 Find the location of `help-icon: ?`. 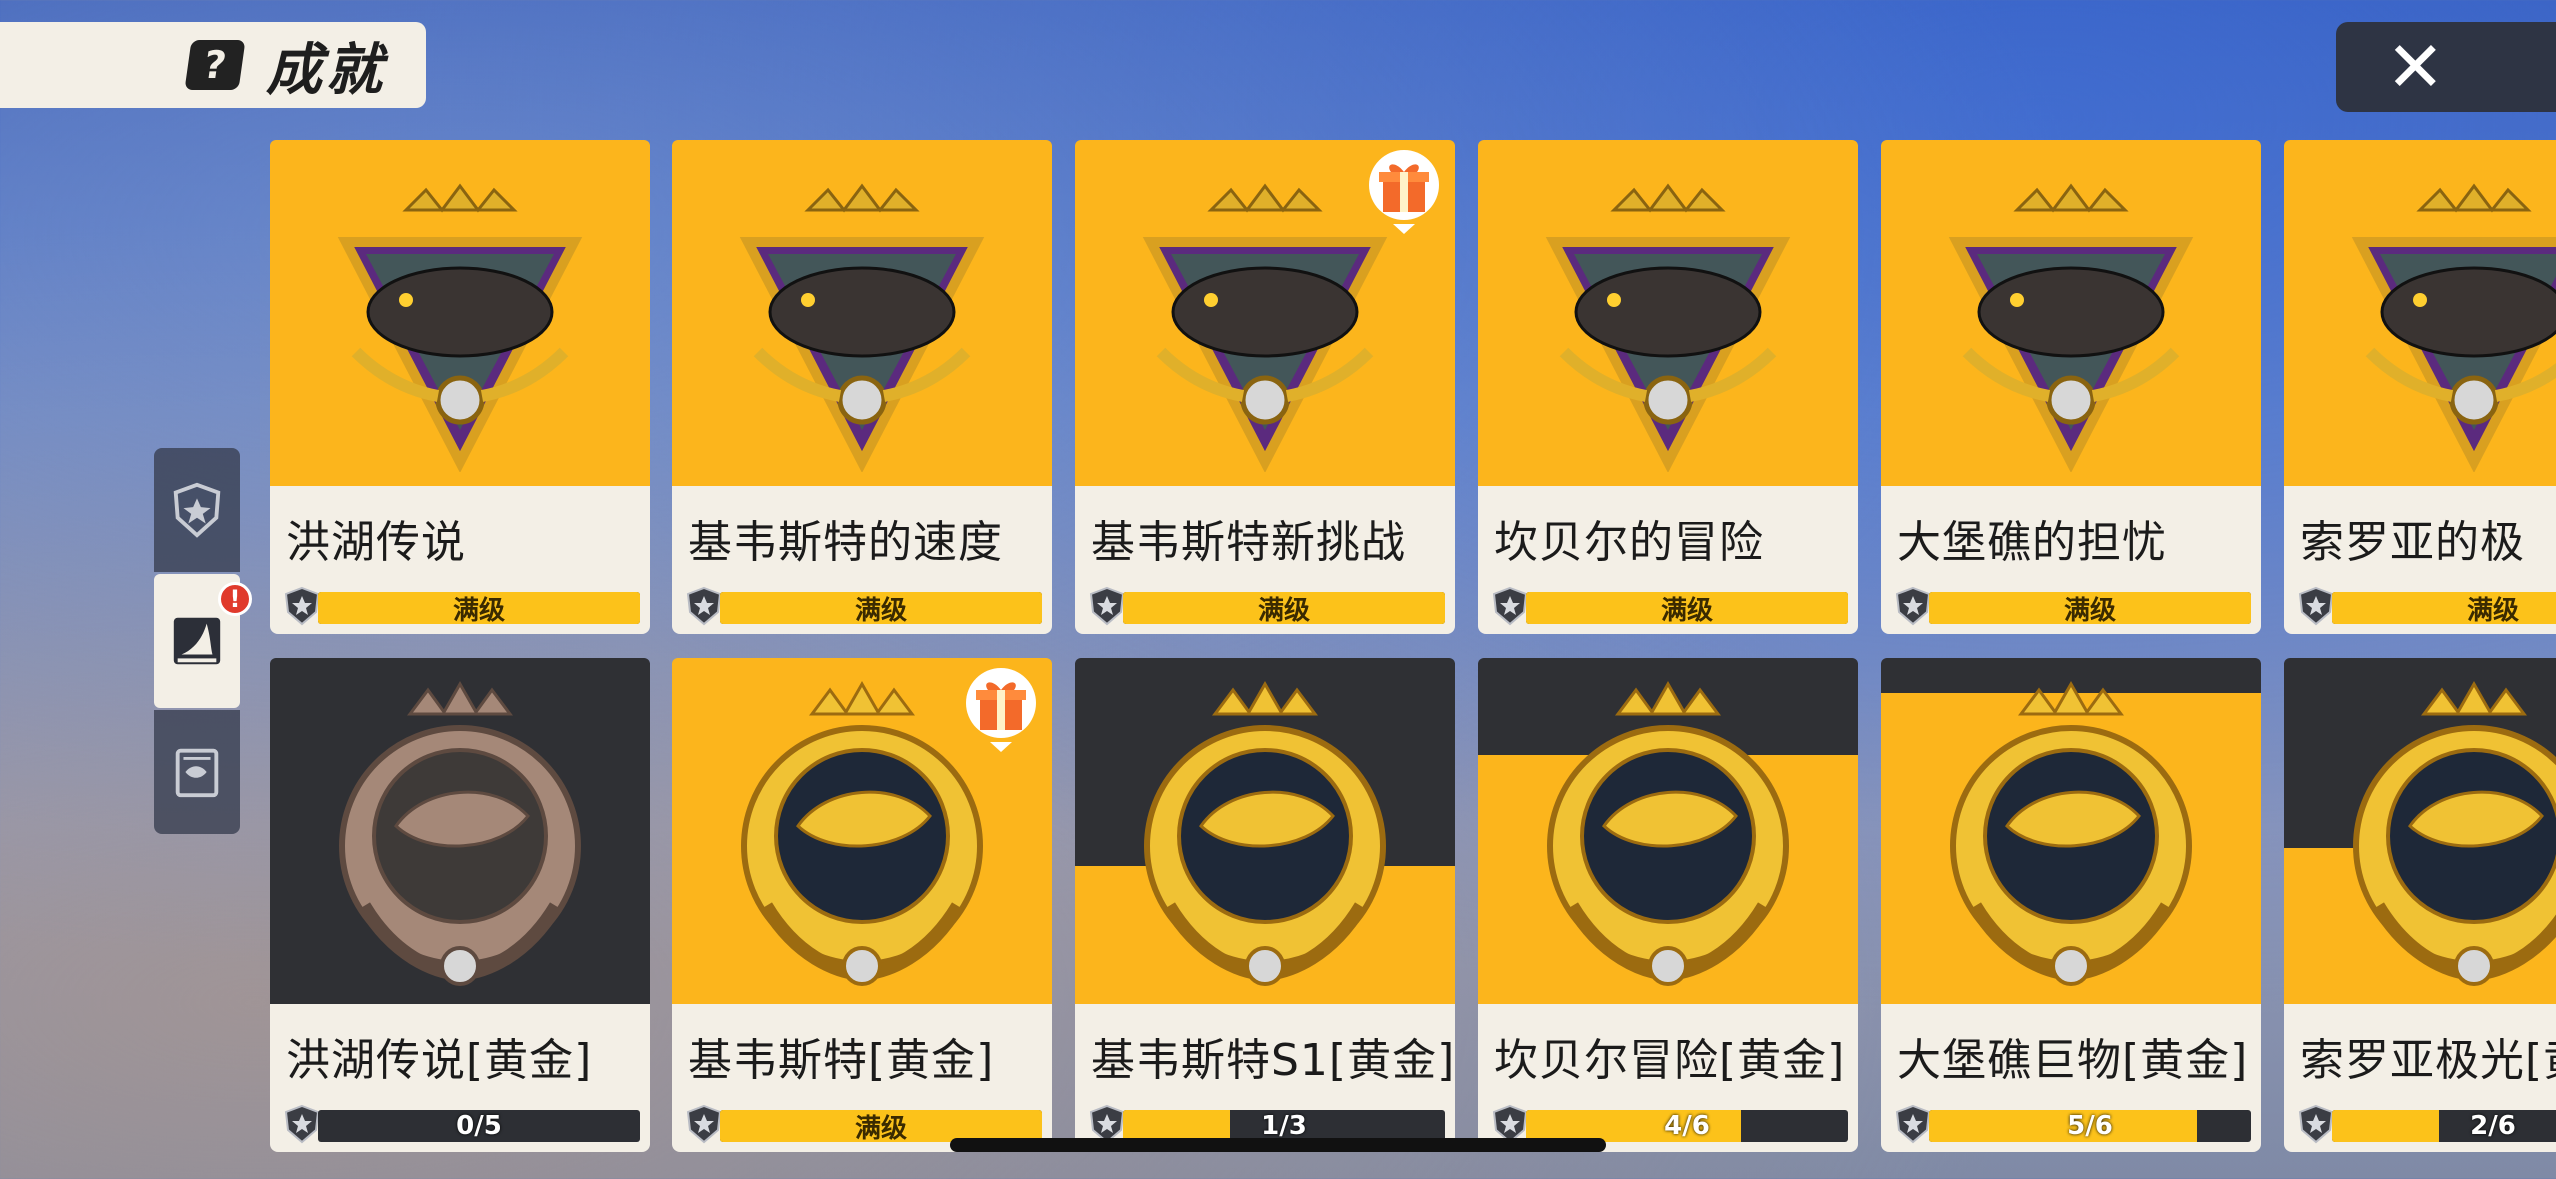

help-icon: ? is located at coordinates (215, 65).